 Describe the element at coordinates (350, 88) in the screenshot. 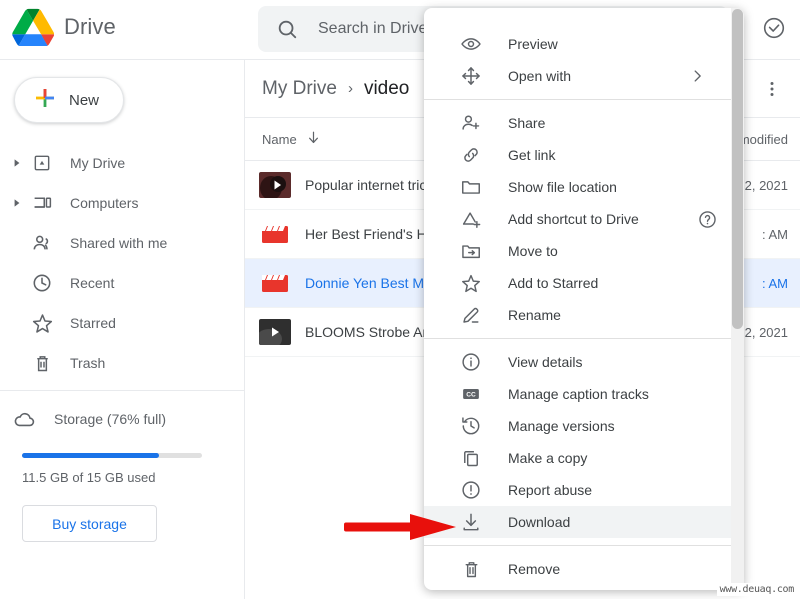

I see `chevron-right-icon: ›` at that location.